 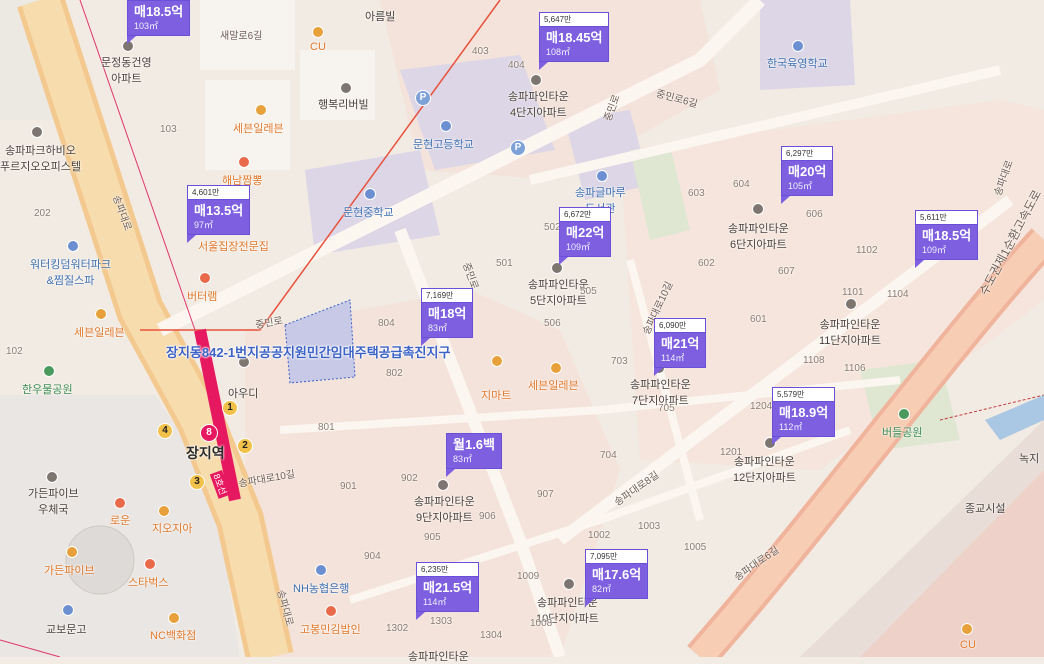 What do you see at coordinates (585, 236) in the screenshot?
I see `listing-tag: 6,672만 매22억 109㎡` at bounding box center [585, 236].